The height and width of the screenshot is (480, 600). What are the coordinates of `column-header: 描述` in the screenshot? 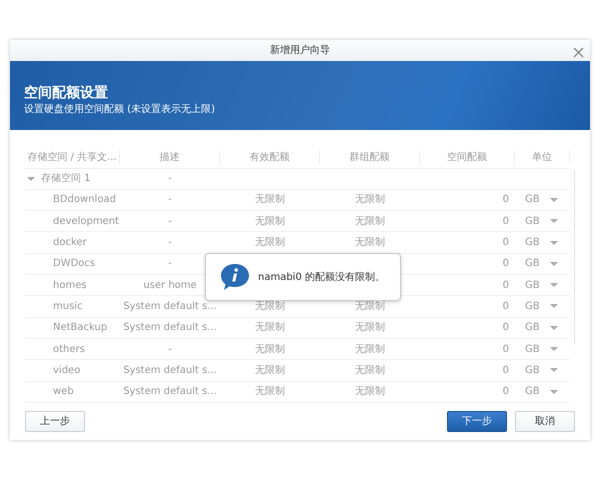 It's located at (170, 158).